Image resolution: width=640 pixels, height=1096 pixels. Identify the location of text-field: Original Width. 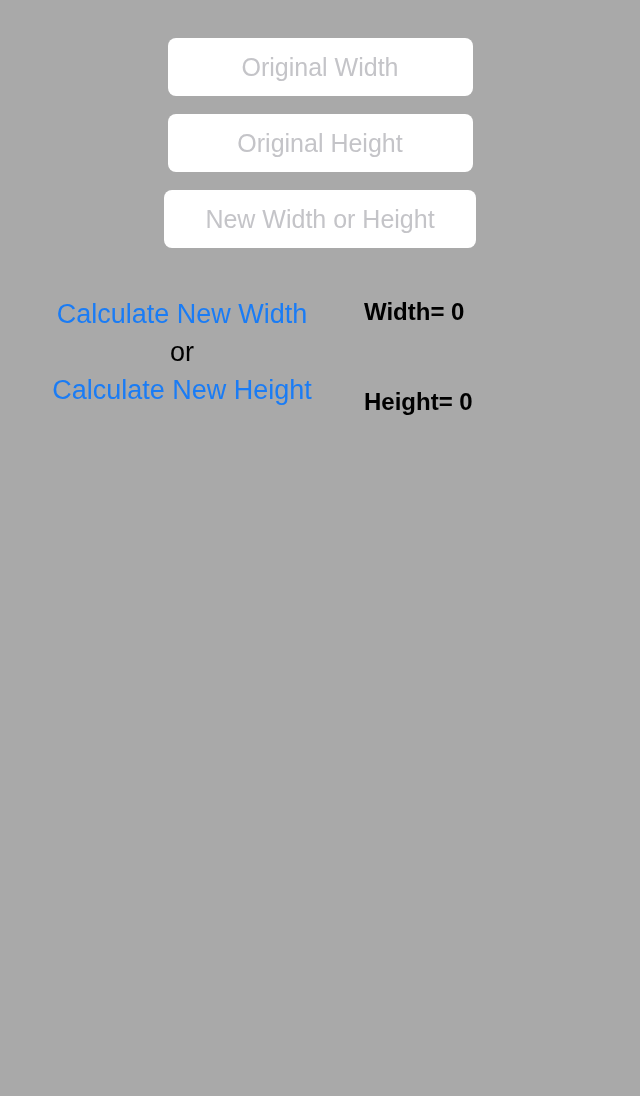
(320, 67).